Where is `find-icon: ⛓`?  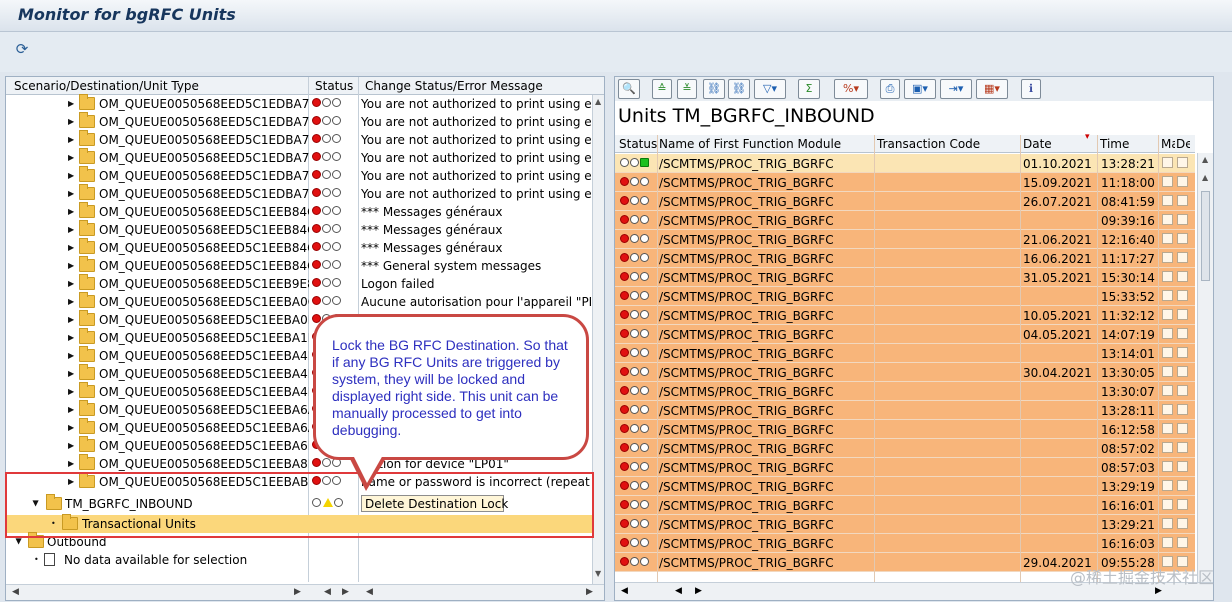
find-icon: ⛓ is located at coordinates (714, 89).